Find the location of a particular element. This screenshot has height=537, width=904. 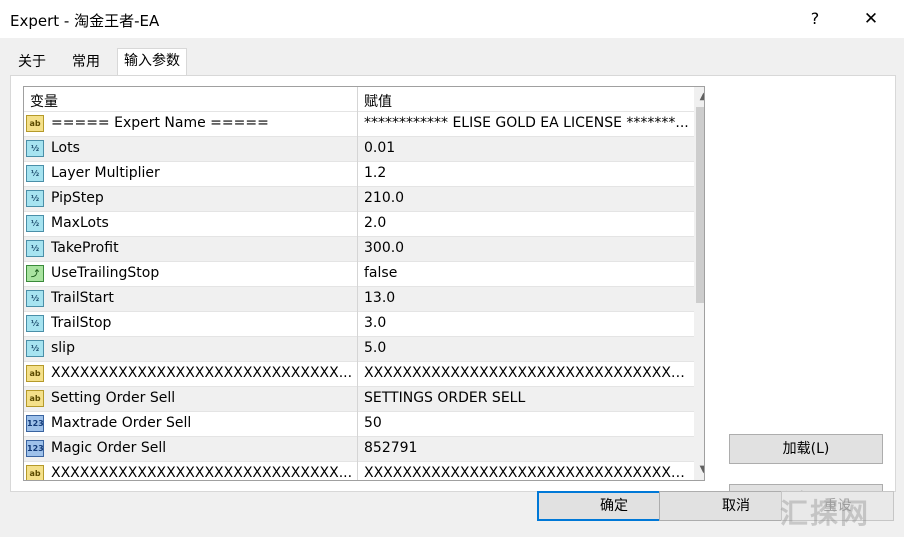

parameter-value: 3.0 is located at coordinates (527, 323).